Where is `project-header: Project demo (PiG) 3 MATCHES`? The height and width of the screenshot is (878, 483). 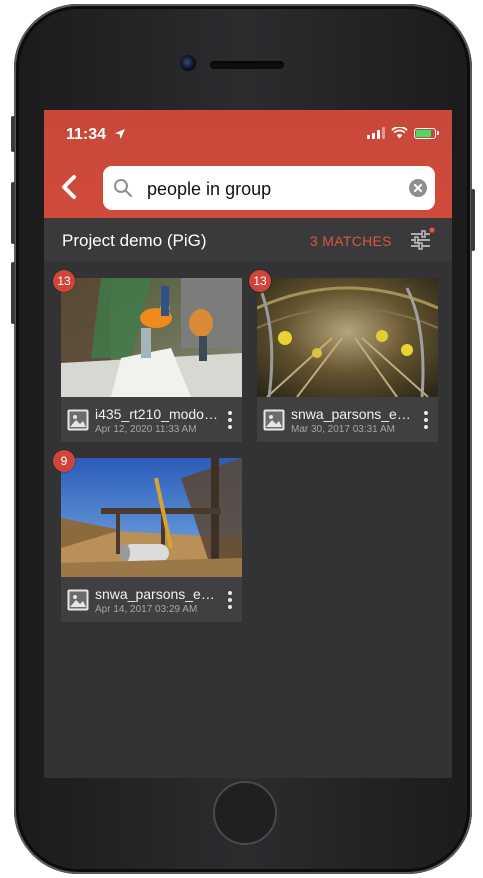
project-header: Project demo (PiG) 3 MATCHES is located at coordinates (248, 240).